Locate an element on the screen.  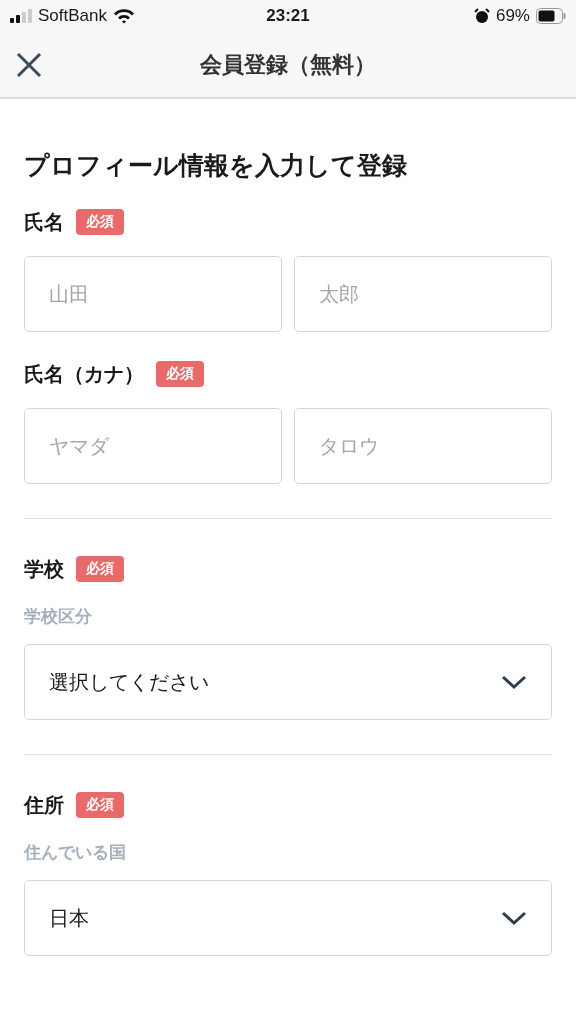
field-sublabel: 学校区分 is located at coordinates (58, 616).